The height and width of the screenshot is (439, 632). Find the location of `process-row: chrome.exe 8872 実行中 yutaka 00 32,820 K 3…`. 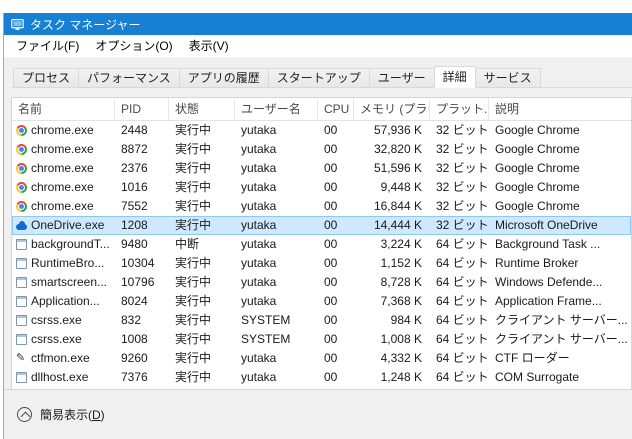

process-row: chrome.exe 8872 実行中 yutaka 00 32,820 K 3… is located at coordinates (321, 149).